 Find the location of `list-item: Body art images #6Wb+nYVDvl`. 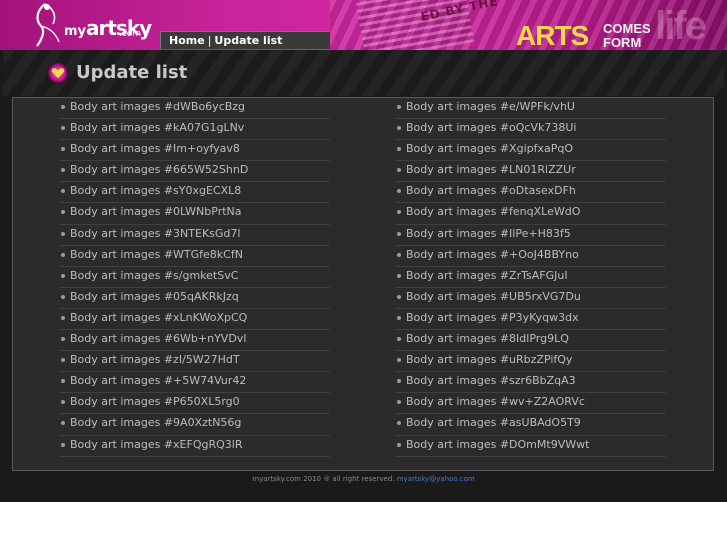

list-item: Body art images #6Wb+nYVDvl is located at coordinates (195, 341).